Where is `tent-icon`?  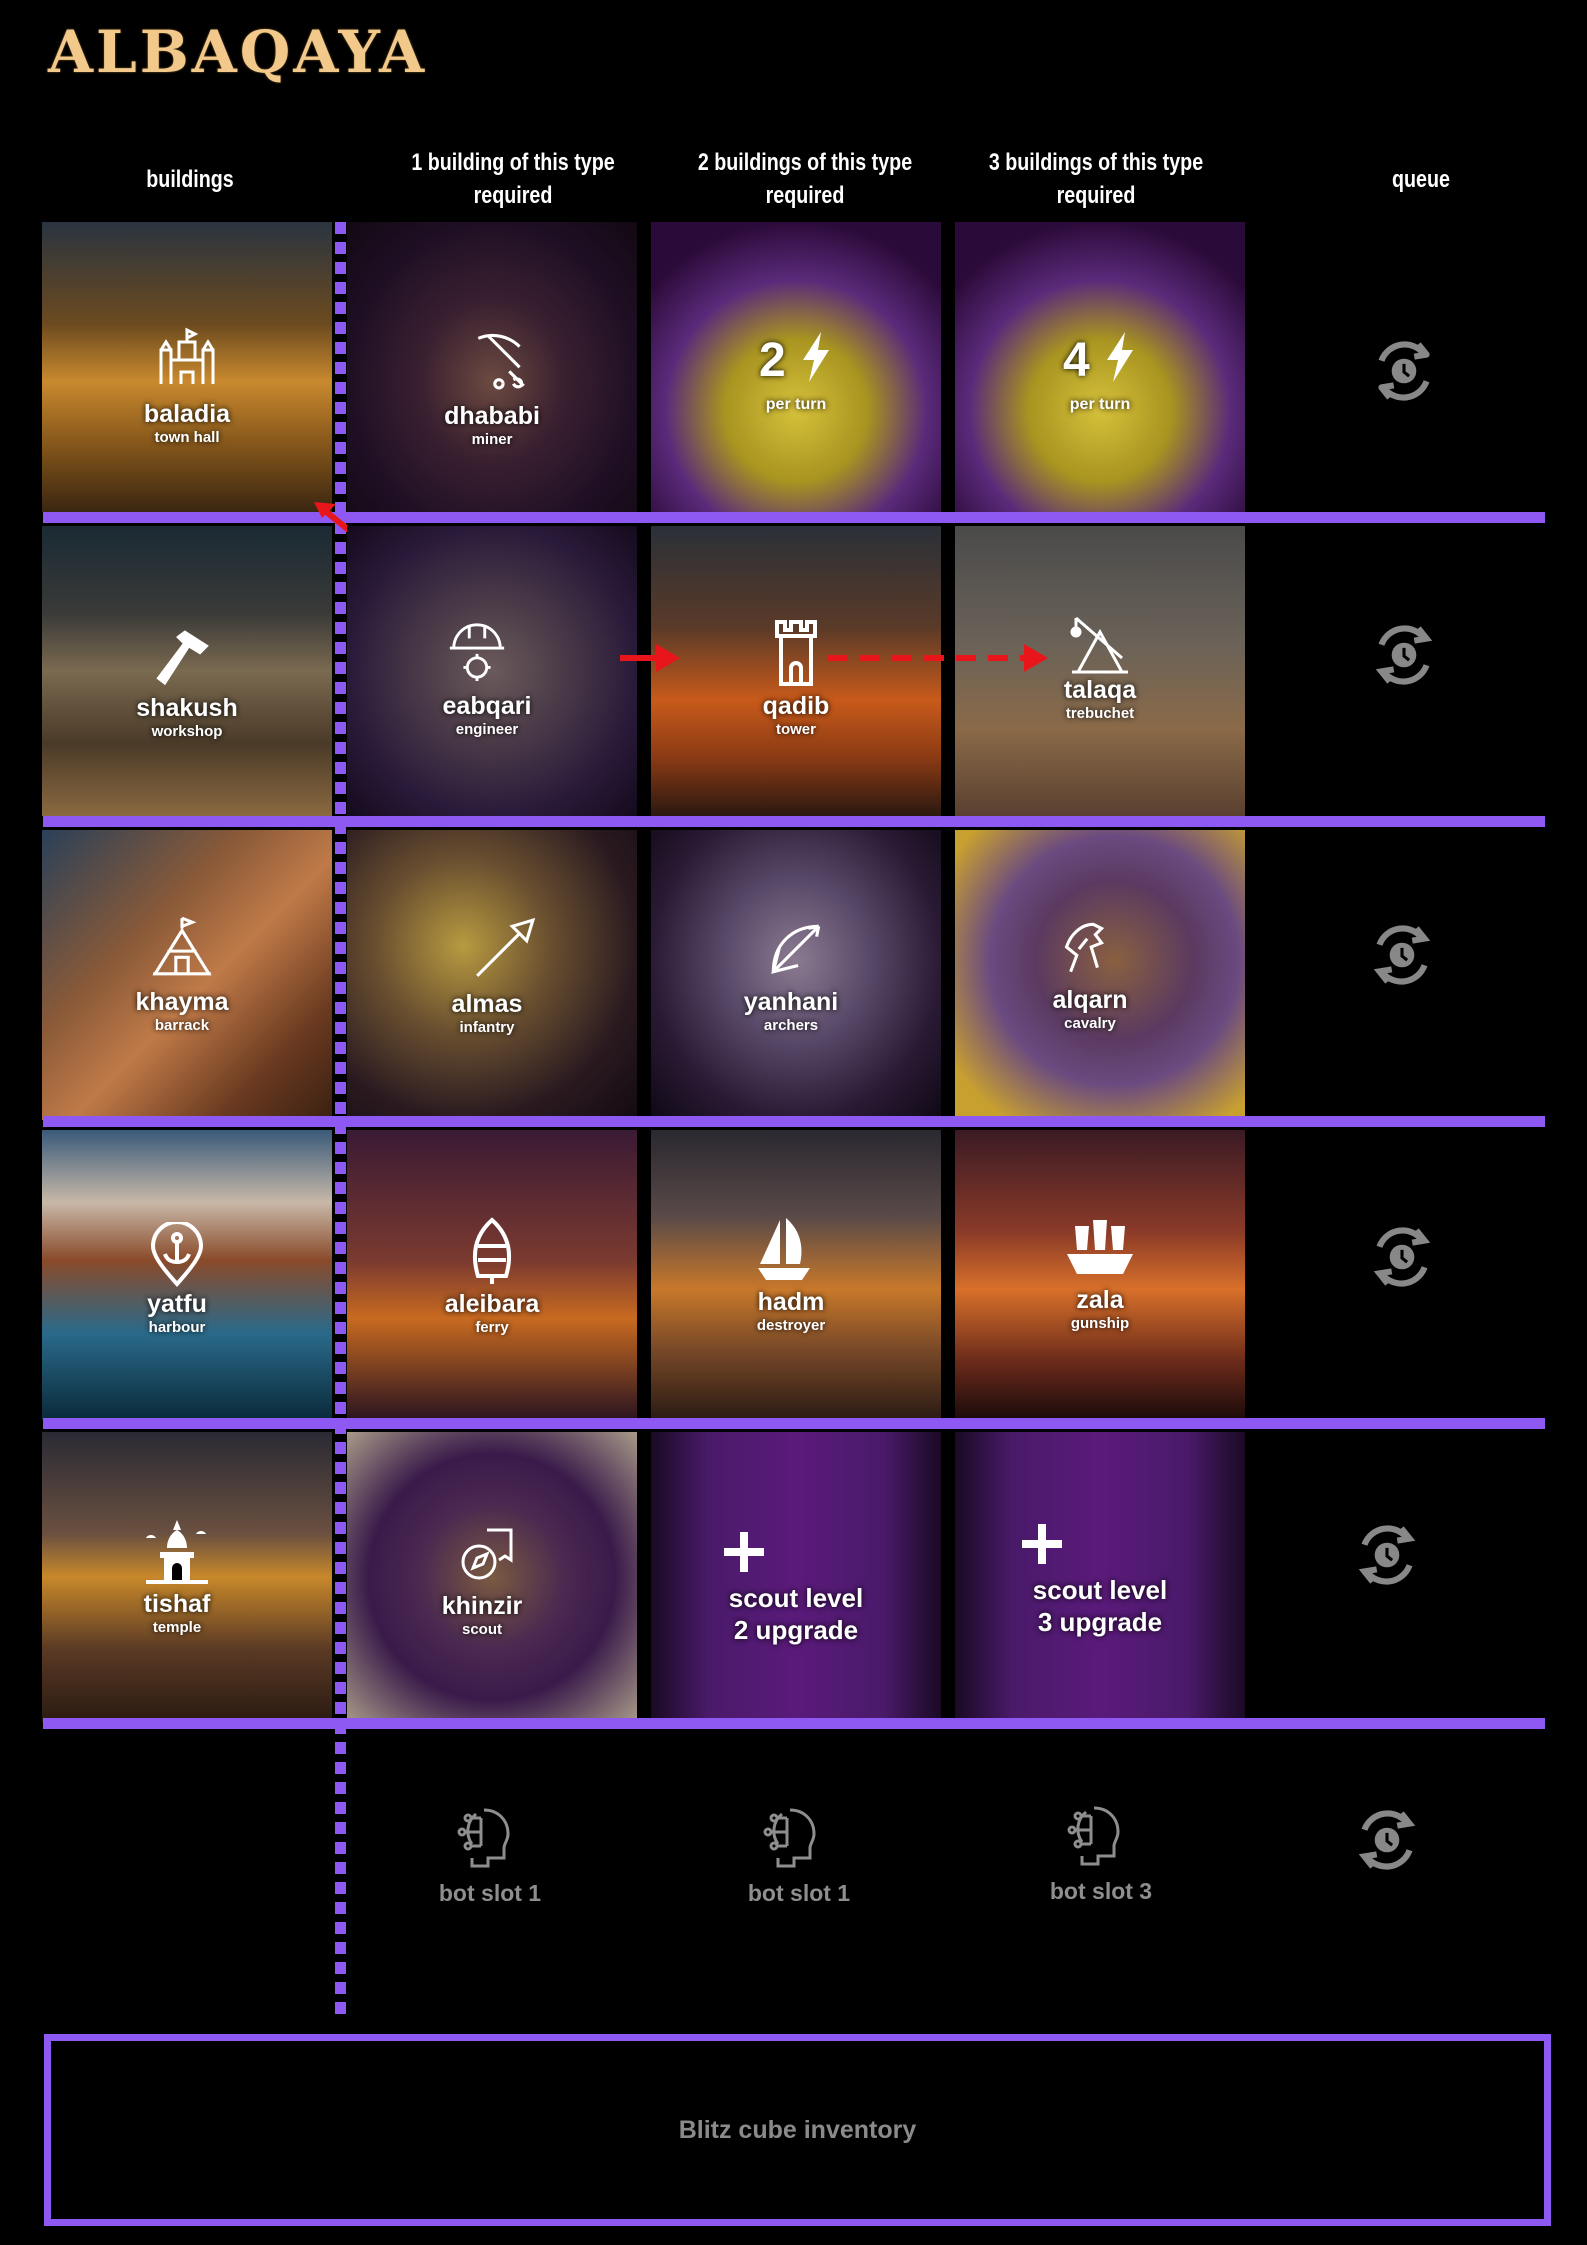
tent-icon is located at coordinates (182, 946).